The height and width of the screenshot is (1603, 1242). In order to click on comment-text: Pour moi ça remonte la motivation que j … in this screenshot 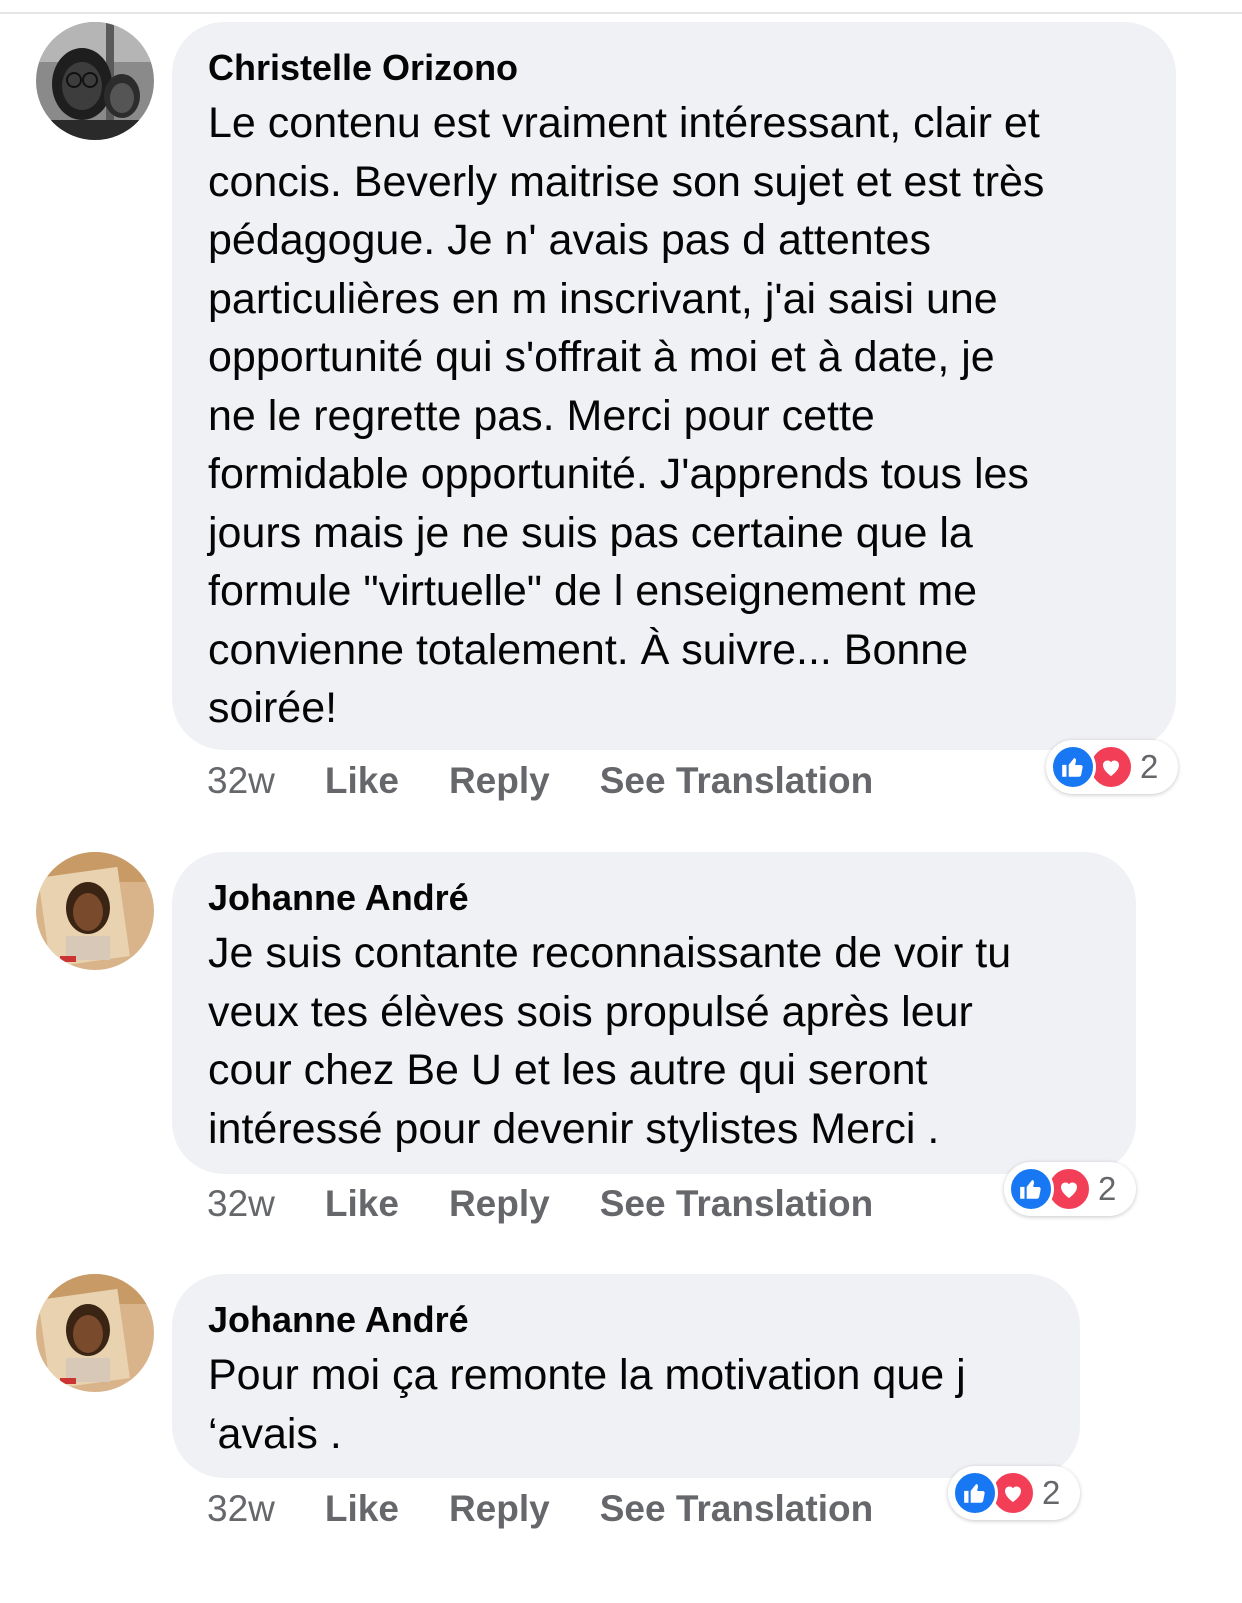, I will do `click(587, 1404)`.